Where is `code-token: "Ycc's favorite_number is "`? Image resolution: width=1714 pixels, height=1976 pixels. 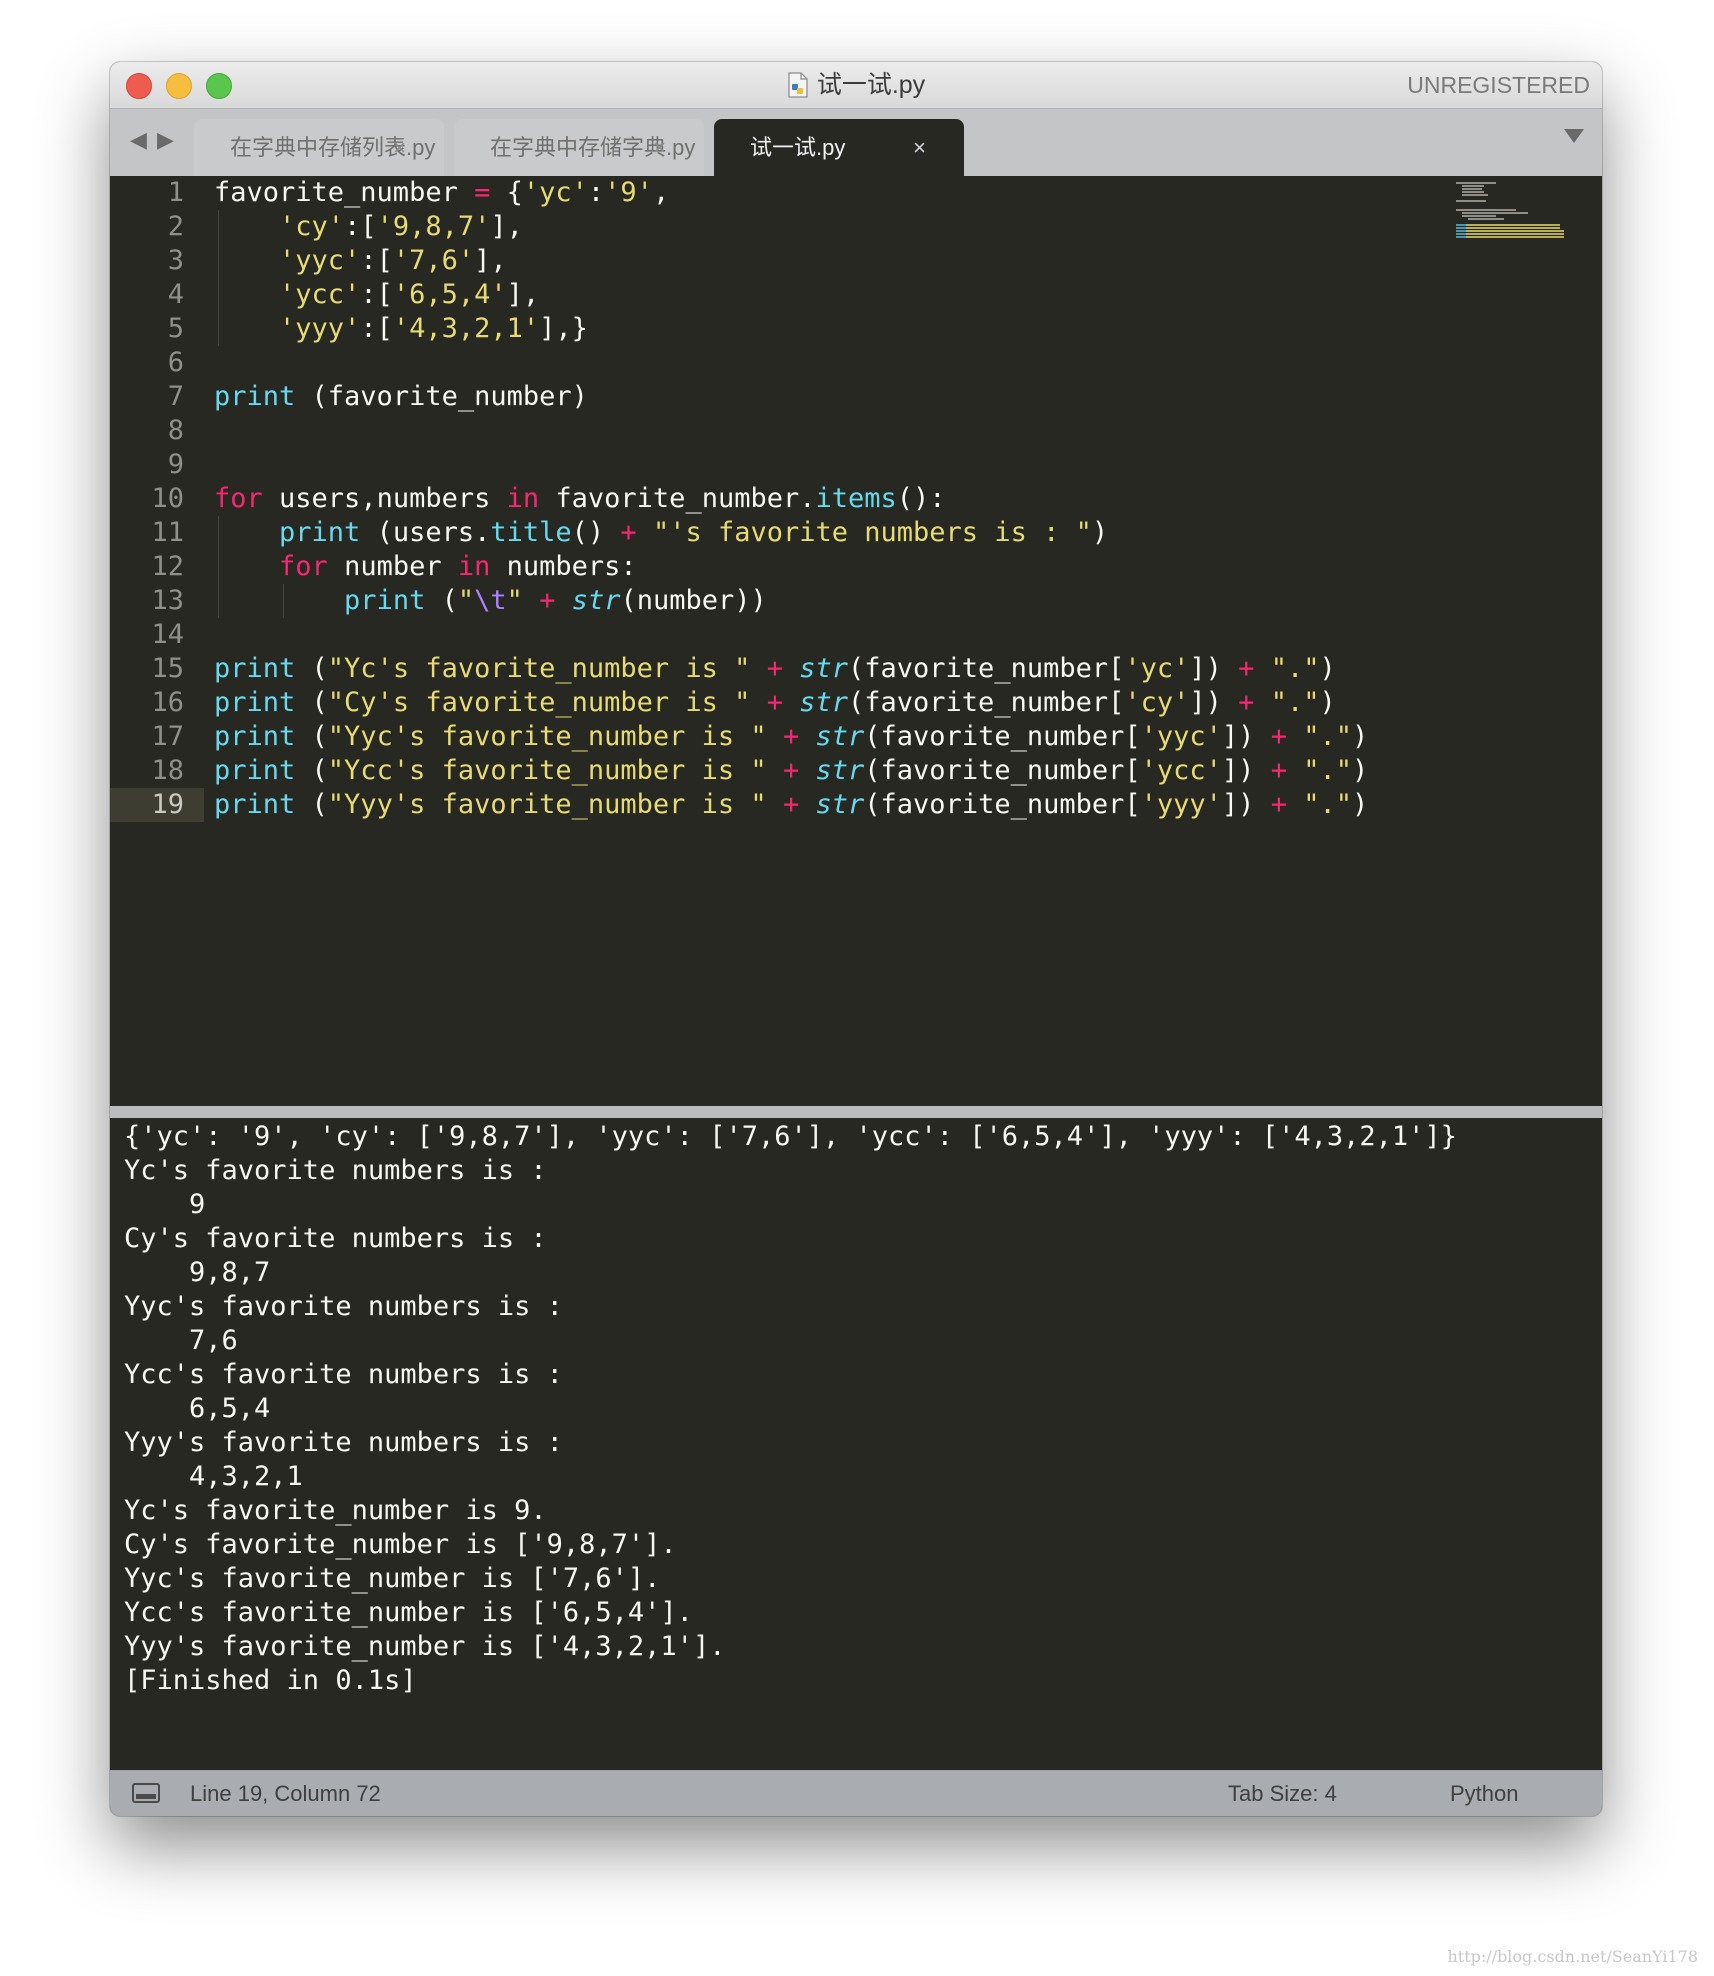 code-token: "Ycc's favorite_number is " is located at coordinates (547, 770).